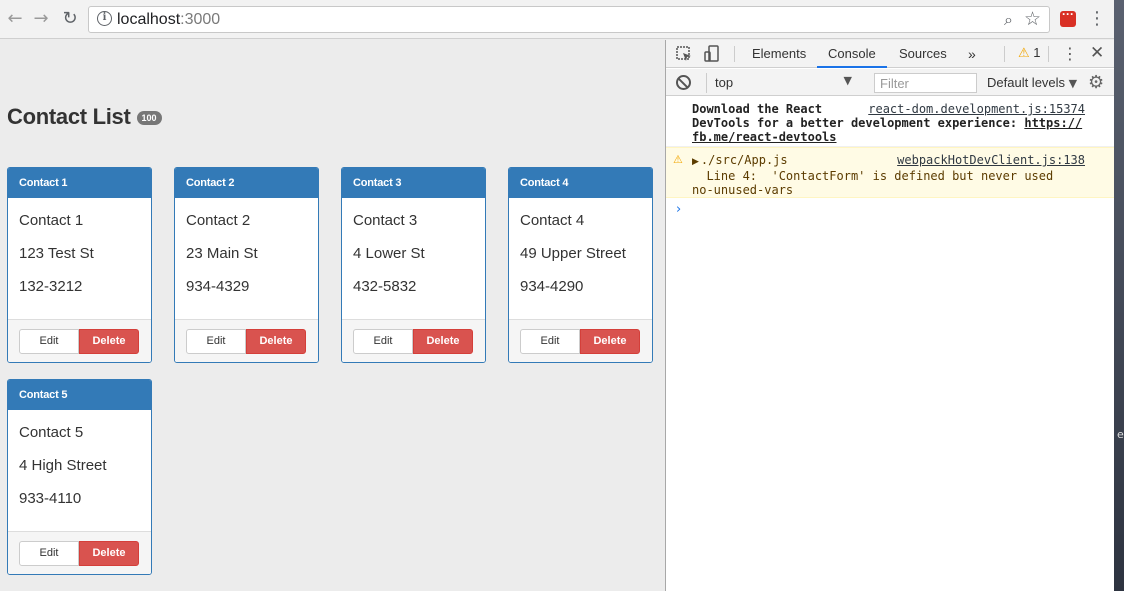  I want to click on url-host: localhost, so click(149, 19).